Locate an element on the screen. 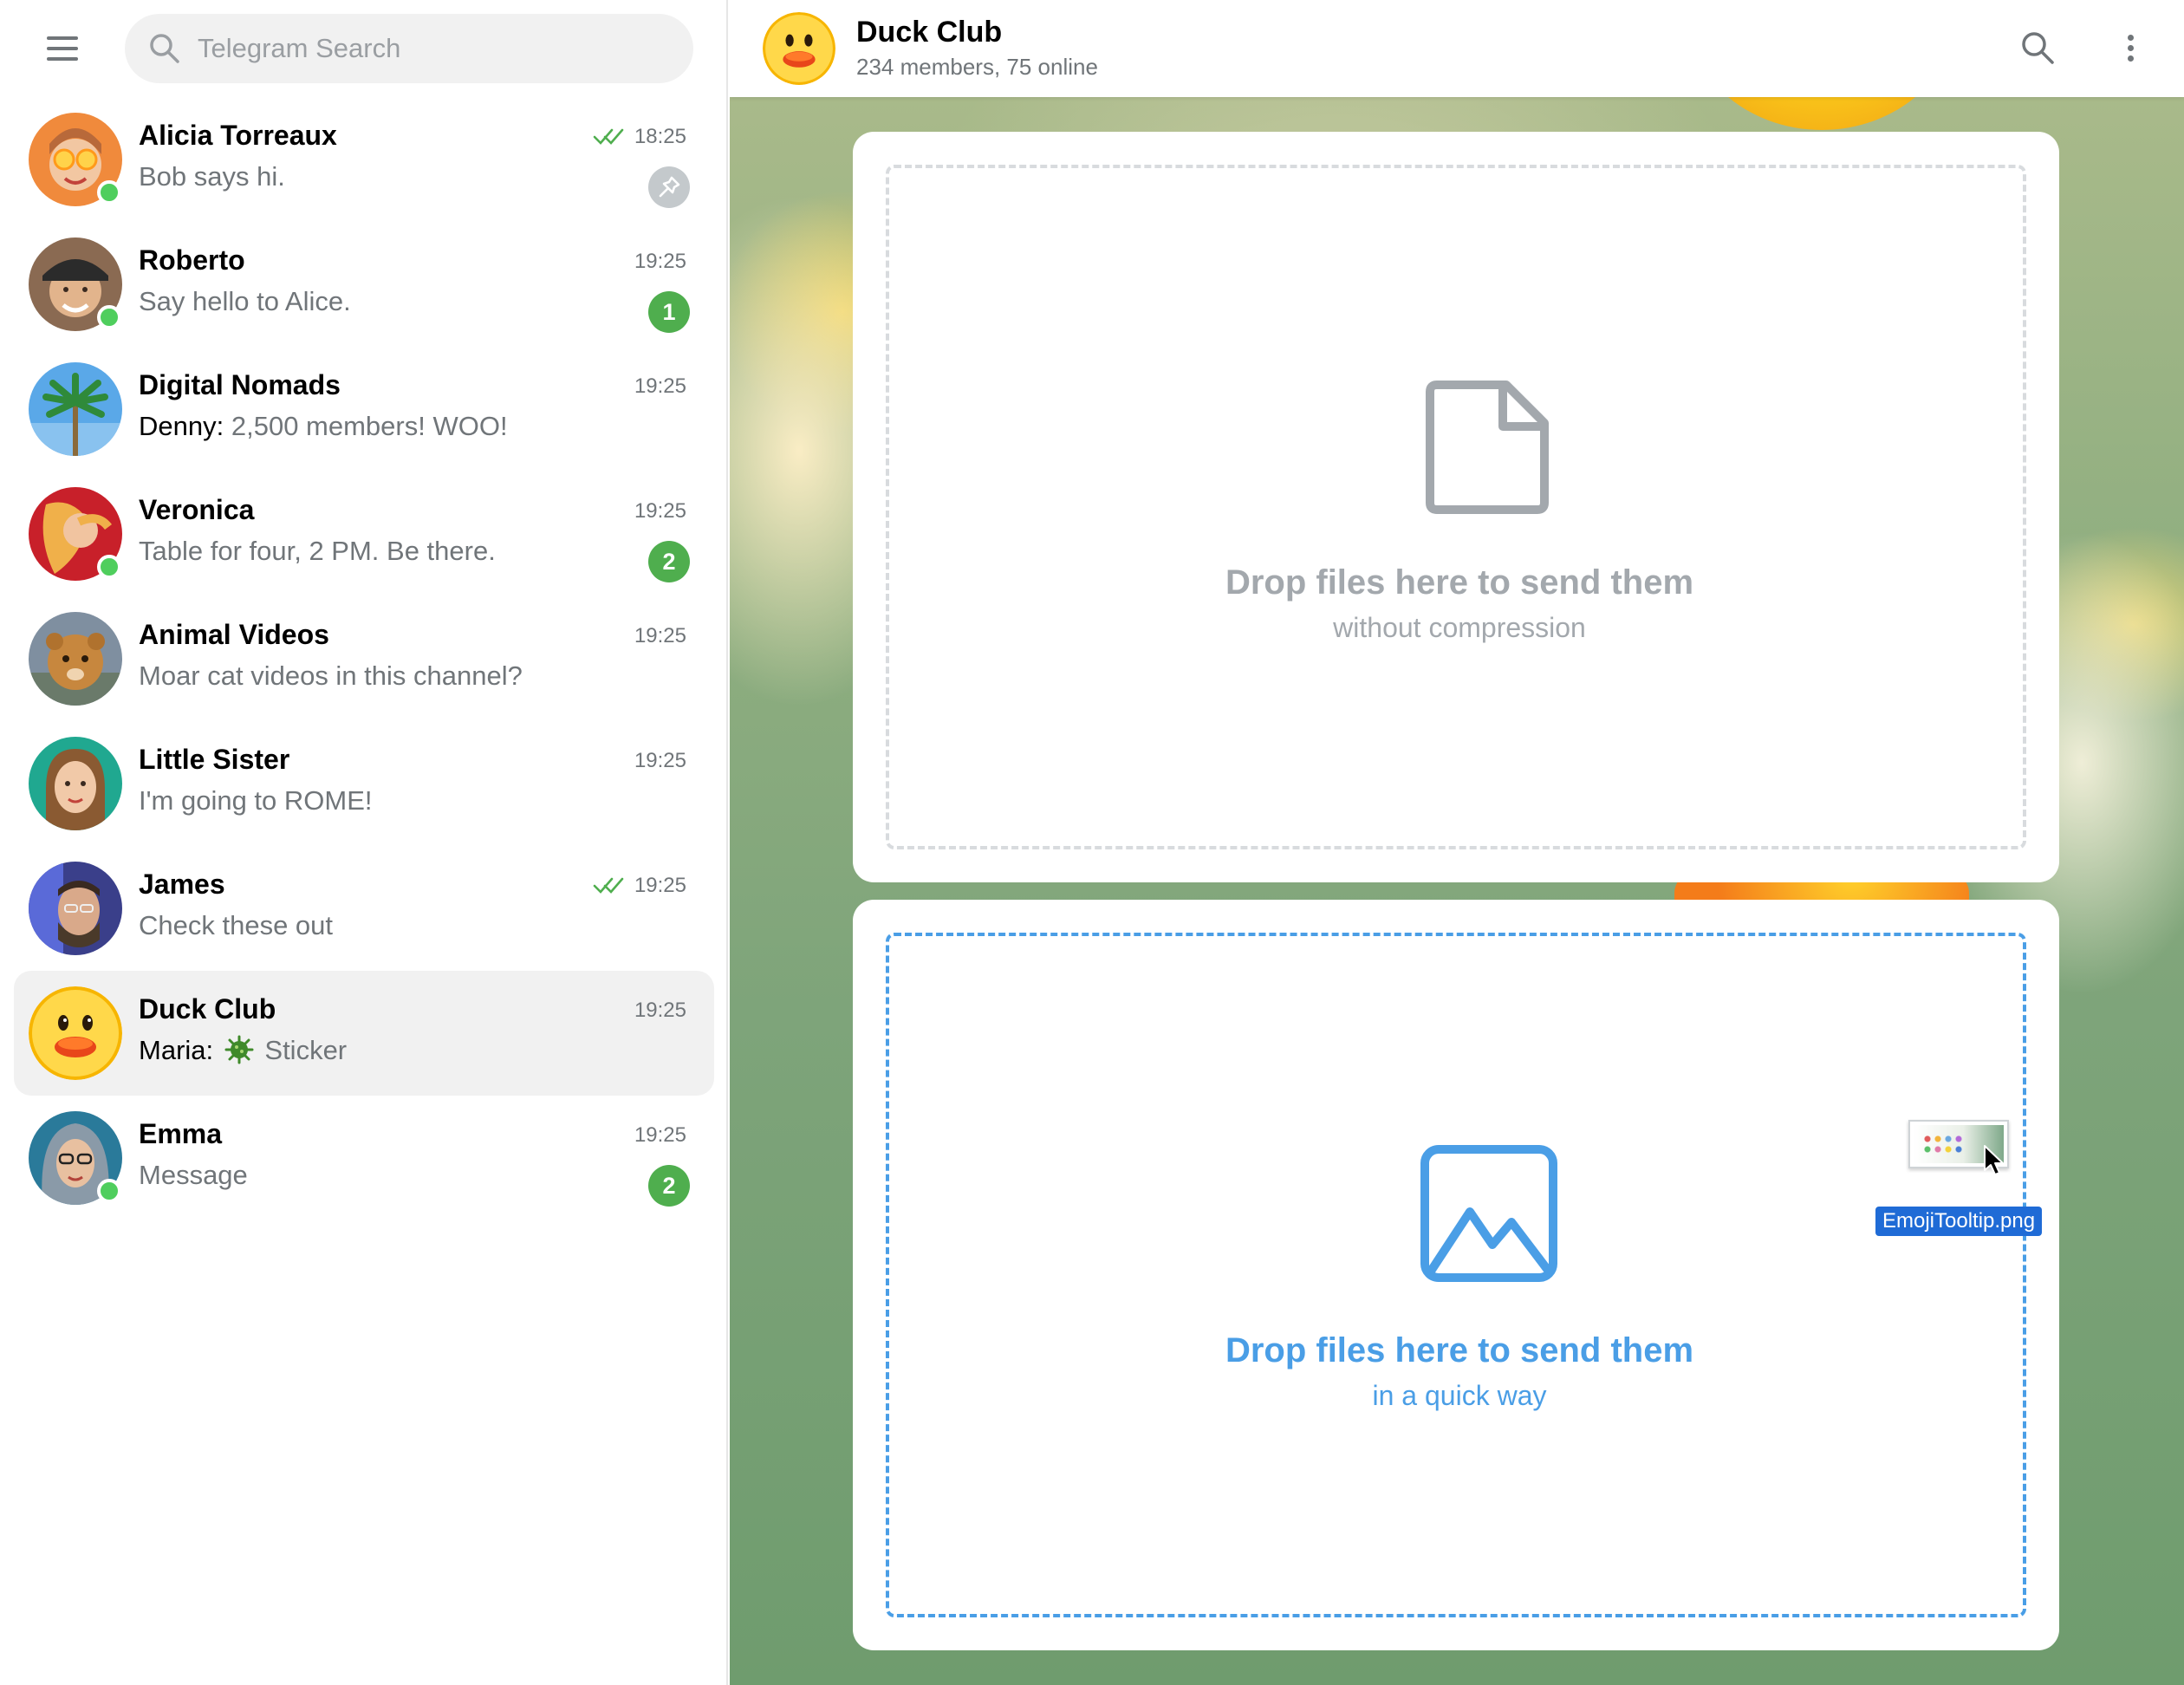 The image size is (2184, 1685). unread-badge: 1 is located at coordinates (669, 312).